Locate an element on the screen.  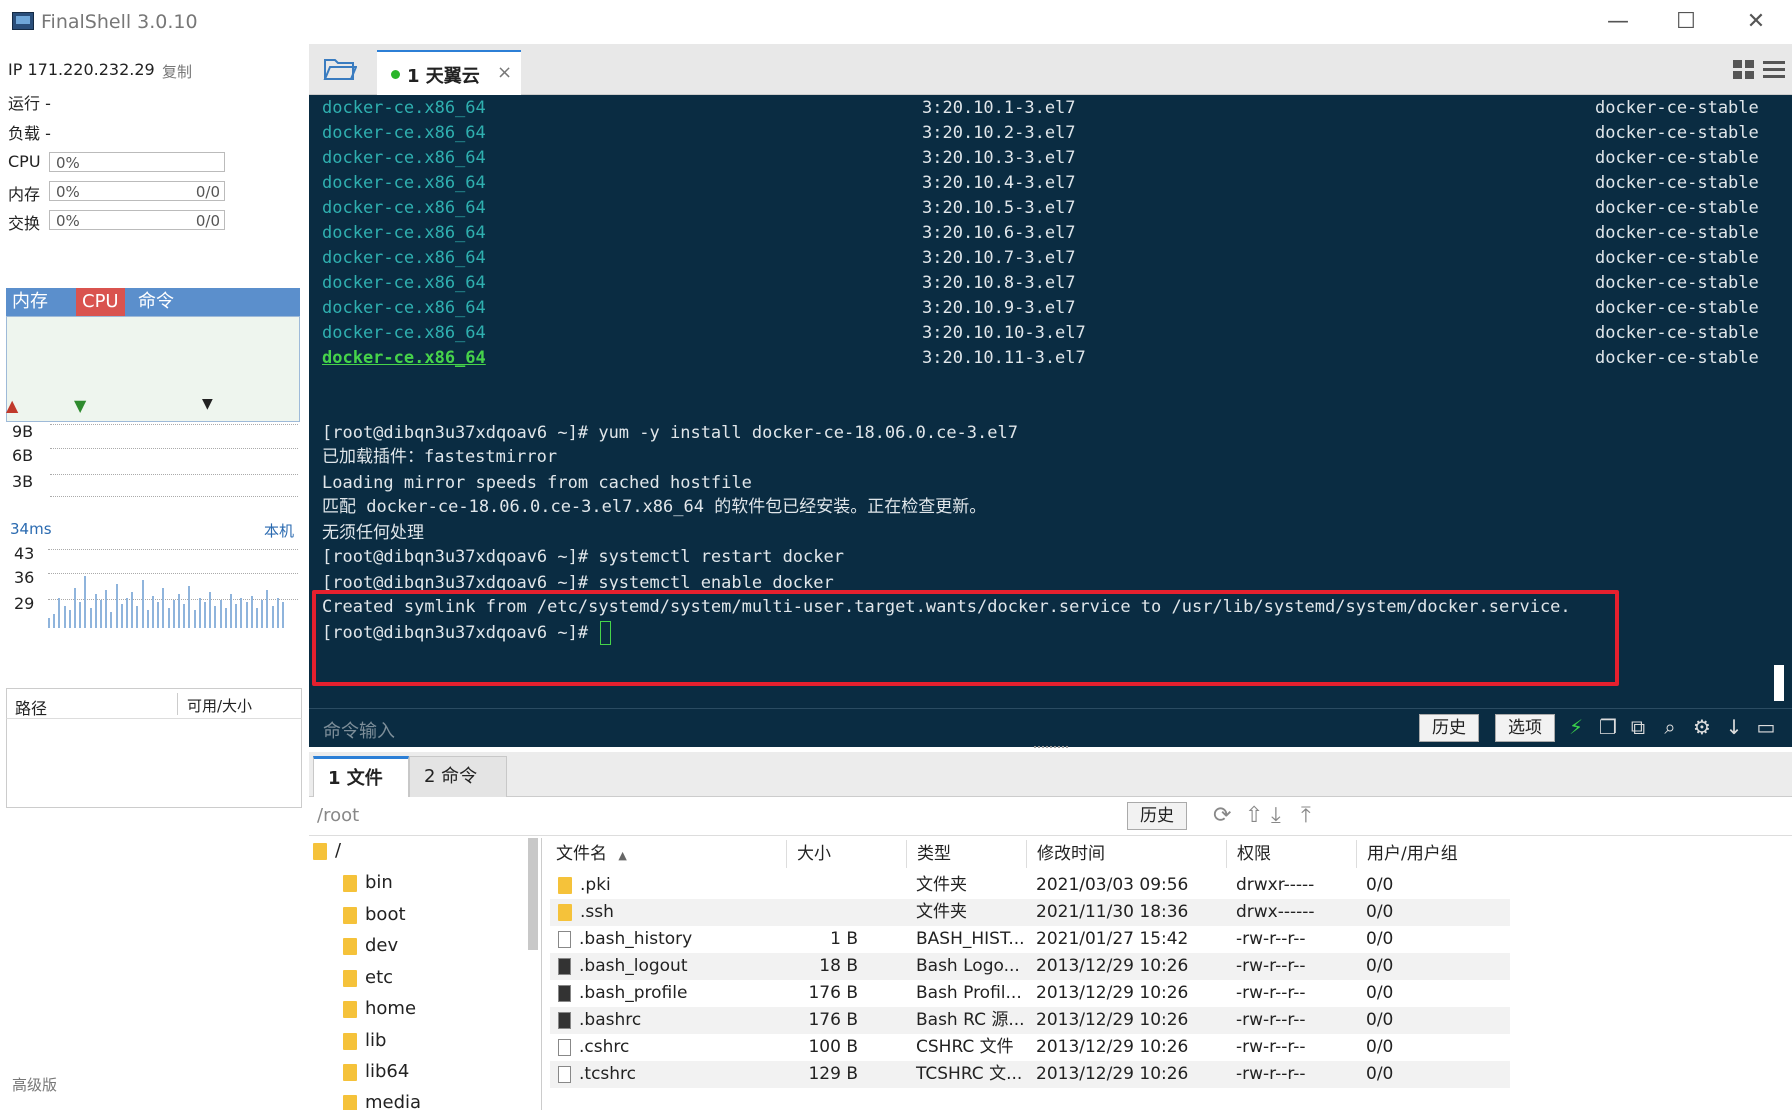
tree-item-home: home is located at coordinates (379, 1008).